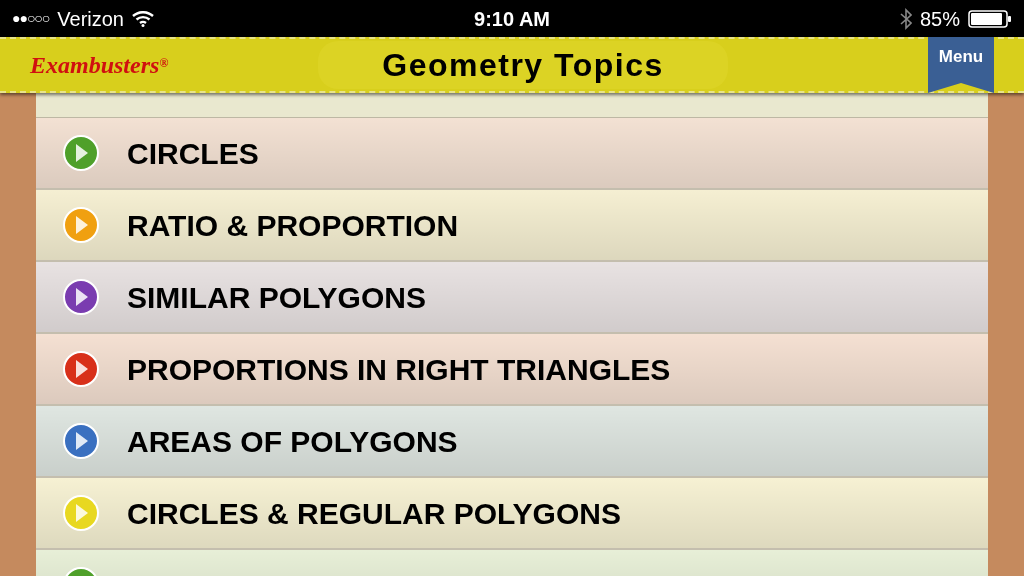  Describe the element at coordinates (990, 18) in the screenshot. I see `battery-icon` at that location.